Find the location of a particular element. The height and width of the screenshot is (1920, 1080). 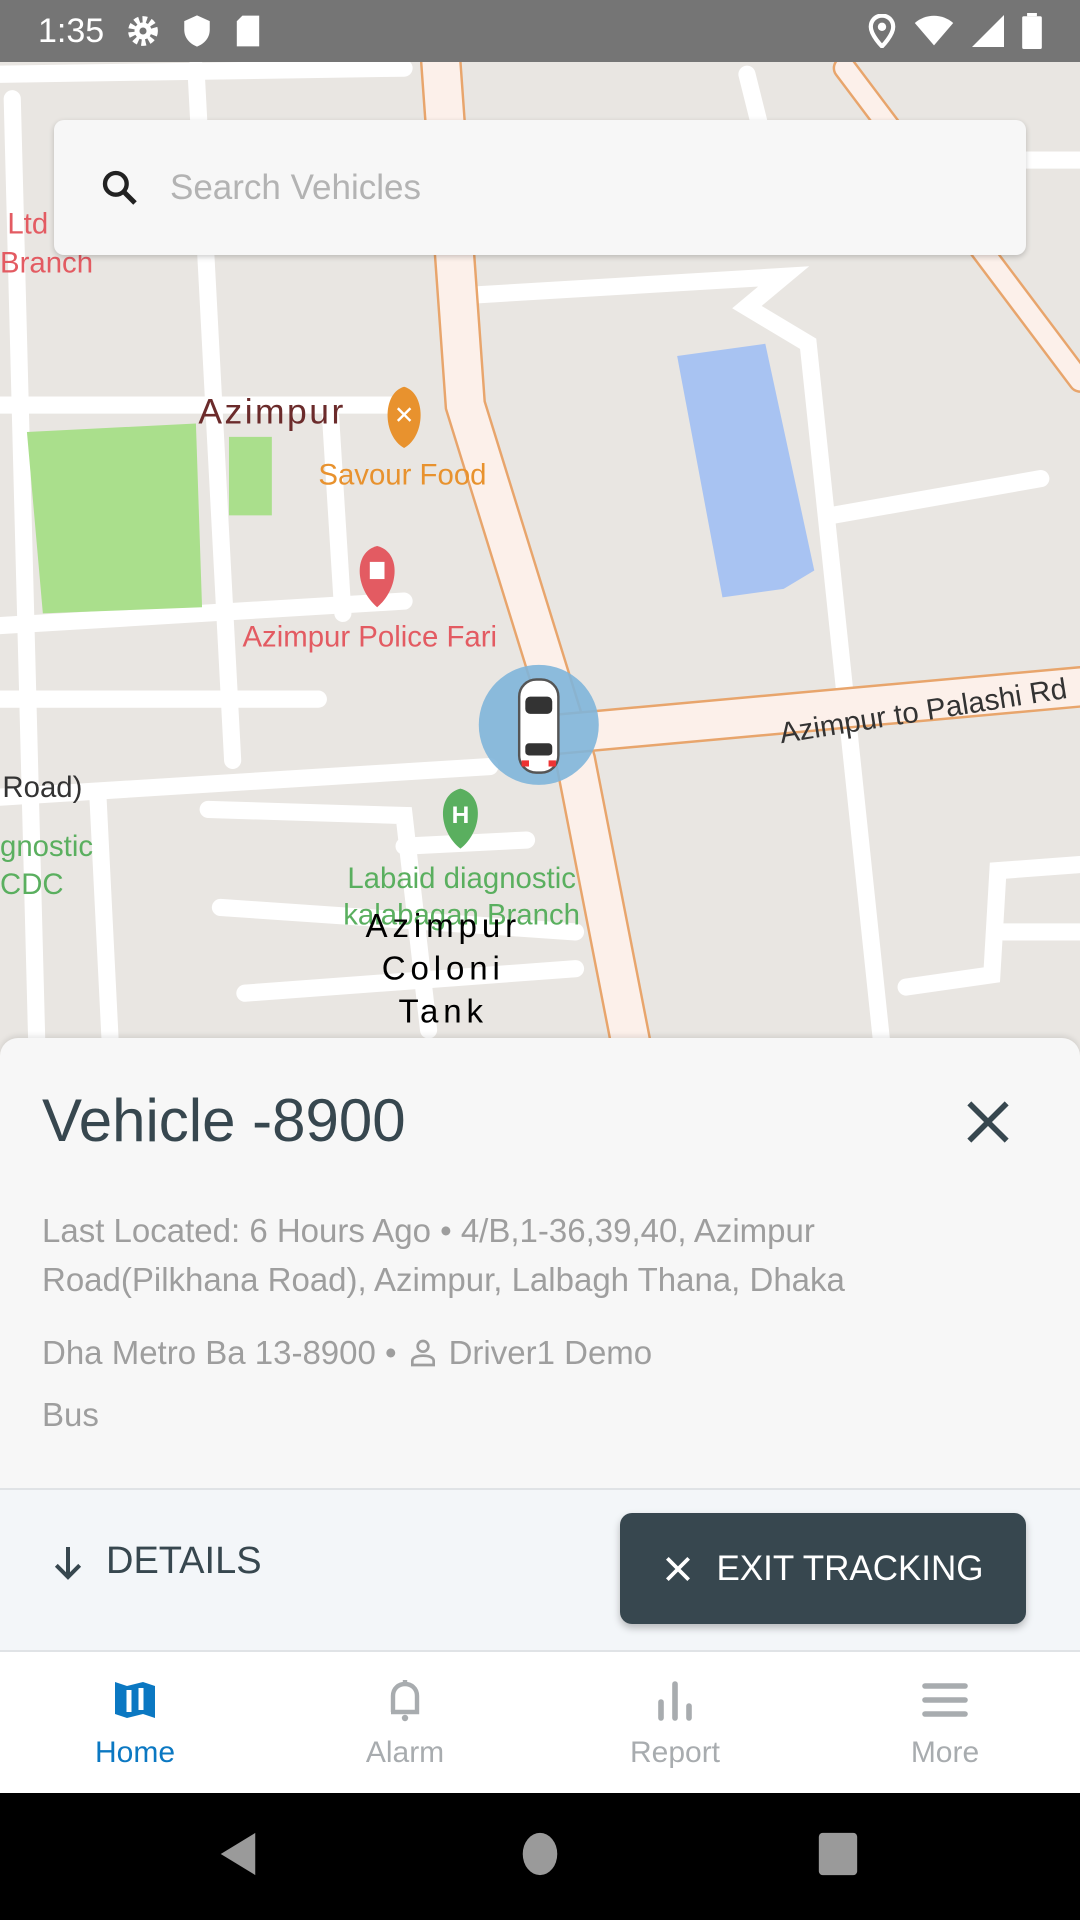

search-bar is located at coordinates (540, 187).